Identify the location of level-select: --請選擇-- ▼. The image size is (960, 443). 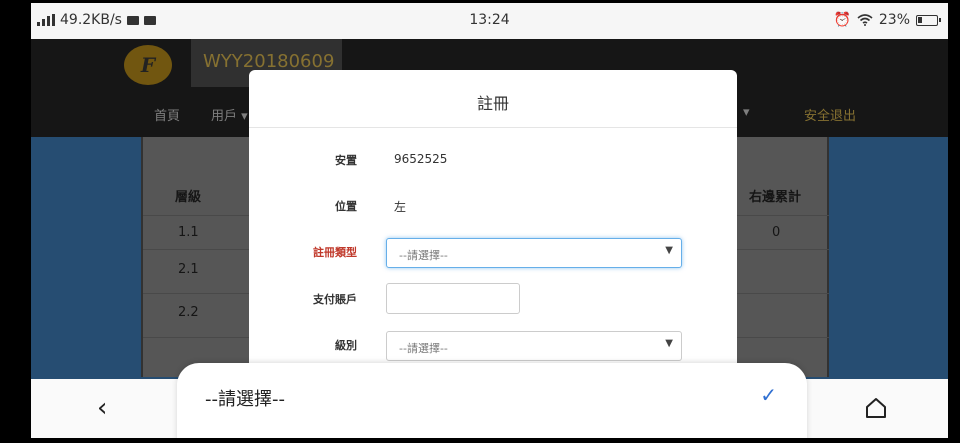
(534, 346).